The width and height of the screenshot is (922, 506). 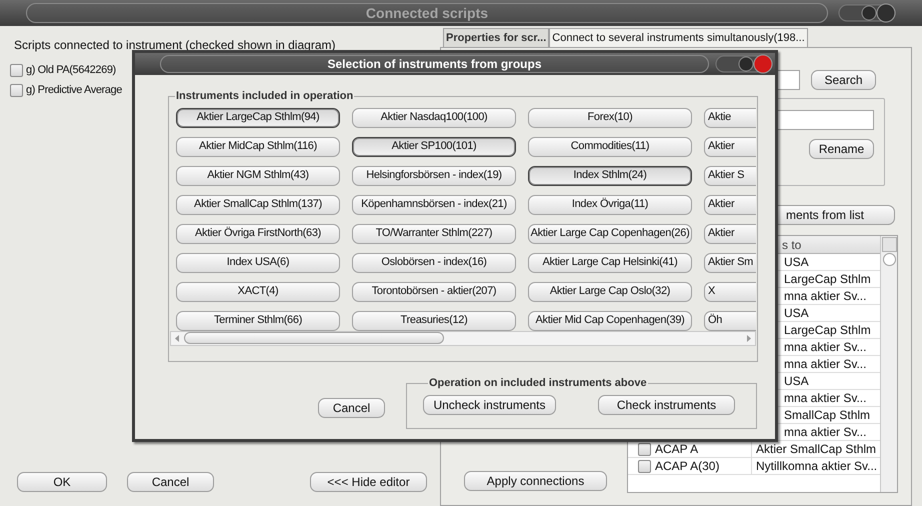 I want to click on script-label: g) Old PA(5642269), so click(x=71, y=70).